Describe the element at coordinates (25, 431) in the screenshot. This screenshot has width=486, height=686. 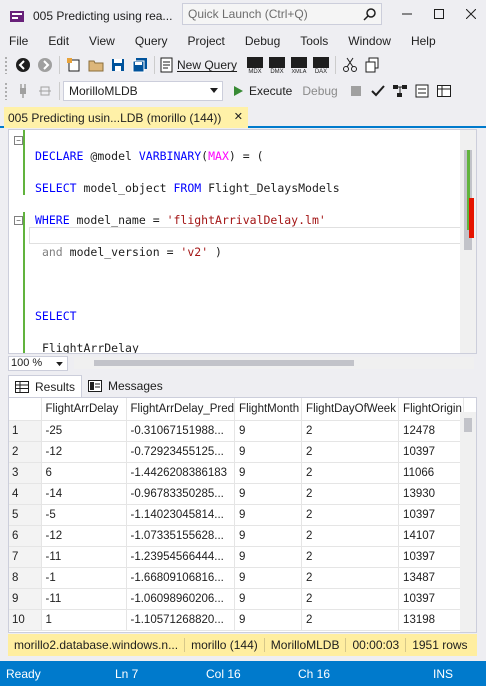
I see `row-number-cell: 1` at that location.